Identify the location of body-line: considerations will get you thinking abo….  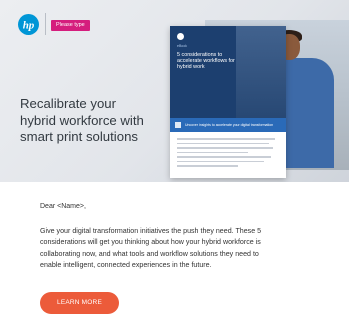
(150, 242).